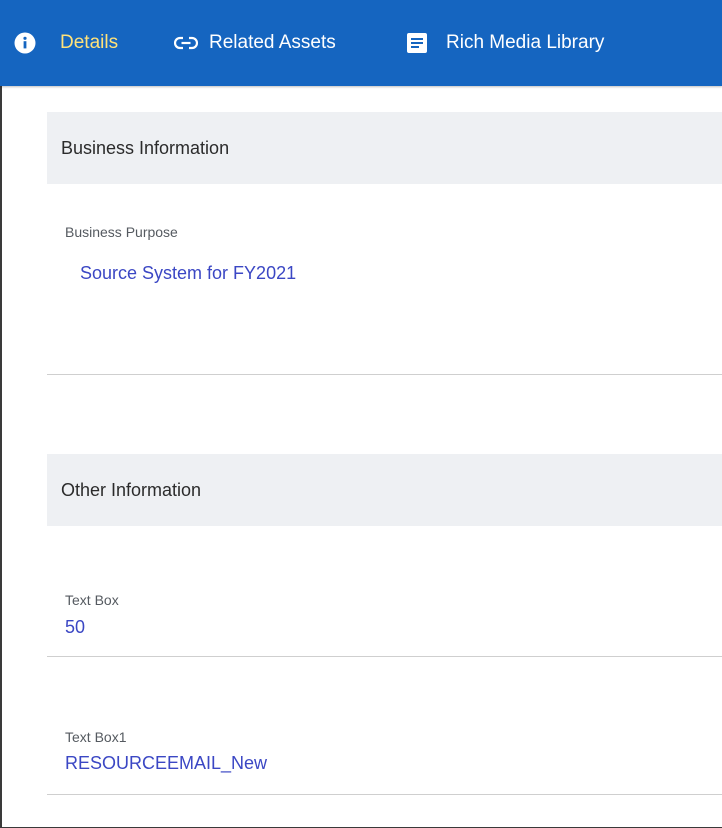 The height and width of the screenshot is (828, 722). I want to click on section-title: Business Information, so click(145, 147).